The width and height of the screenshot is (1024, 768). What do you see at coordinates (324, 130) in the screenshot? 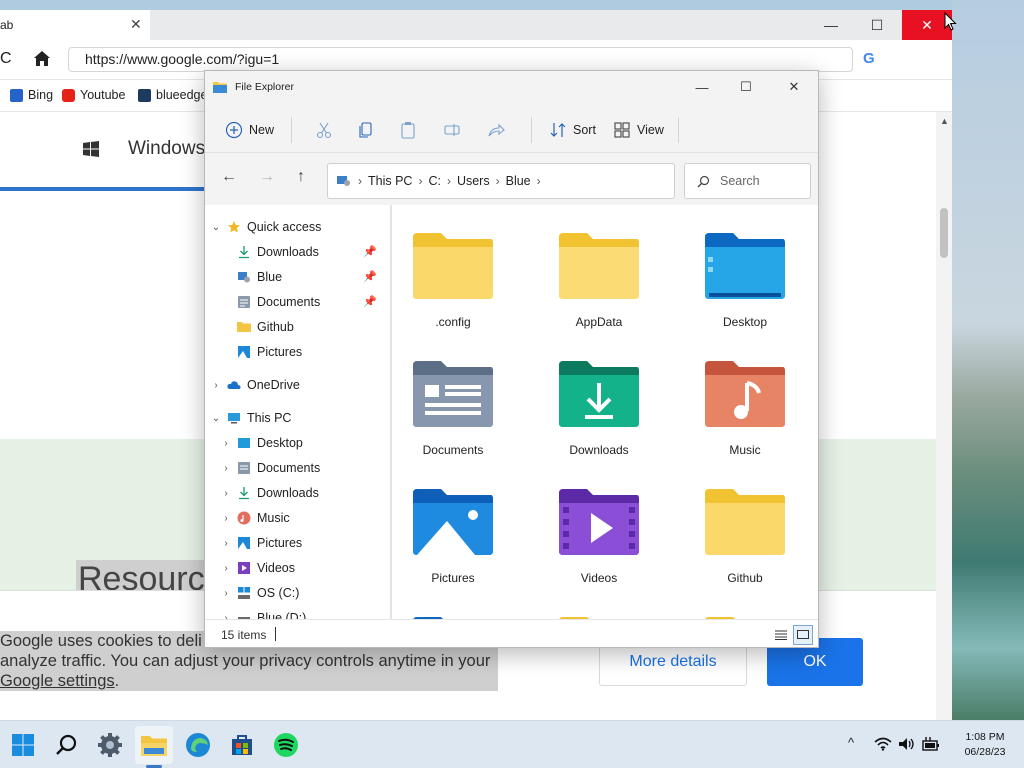
I see `cut-button` at bounding box center [324, 130].